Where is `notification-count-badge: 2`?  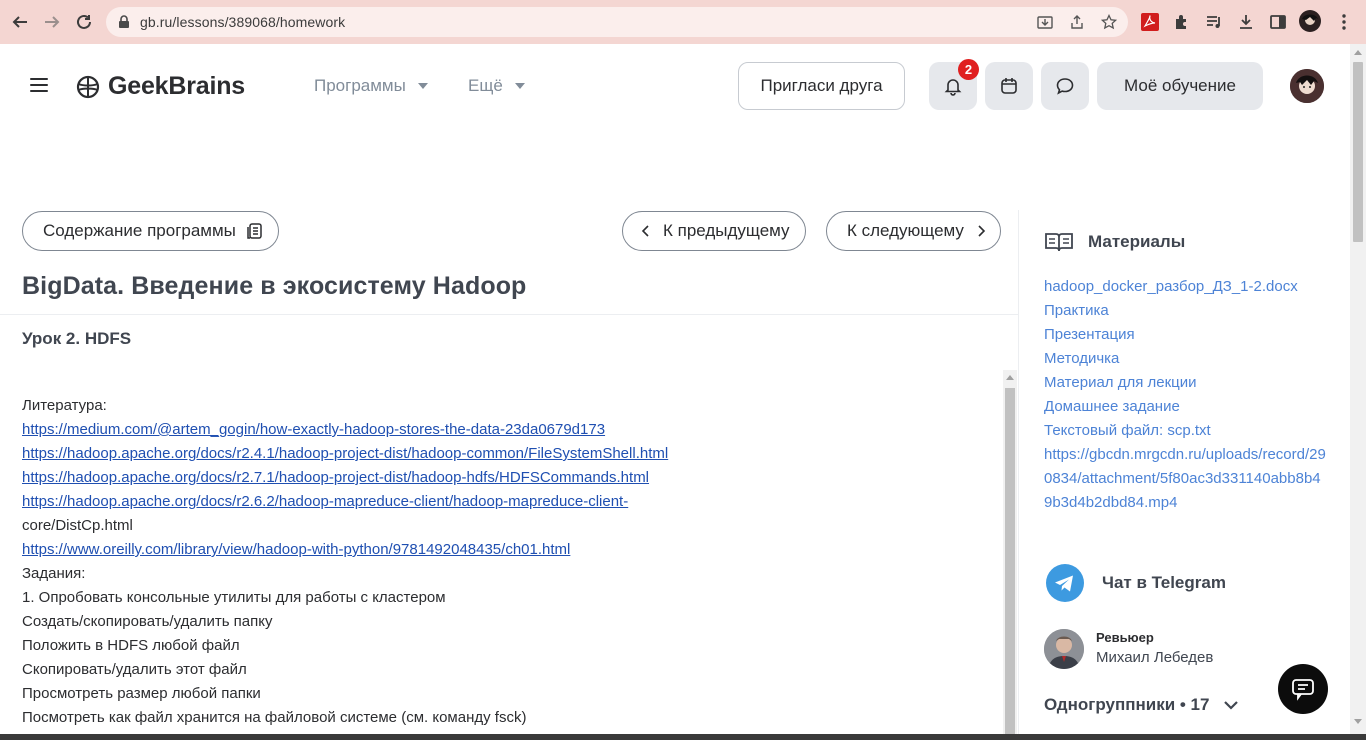 notification-count-badge: 2 is located at coordinates (968, 69).